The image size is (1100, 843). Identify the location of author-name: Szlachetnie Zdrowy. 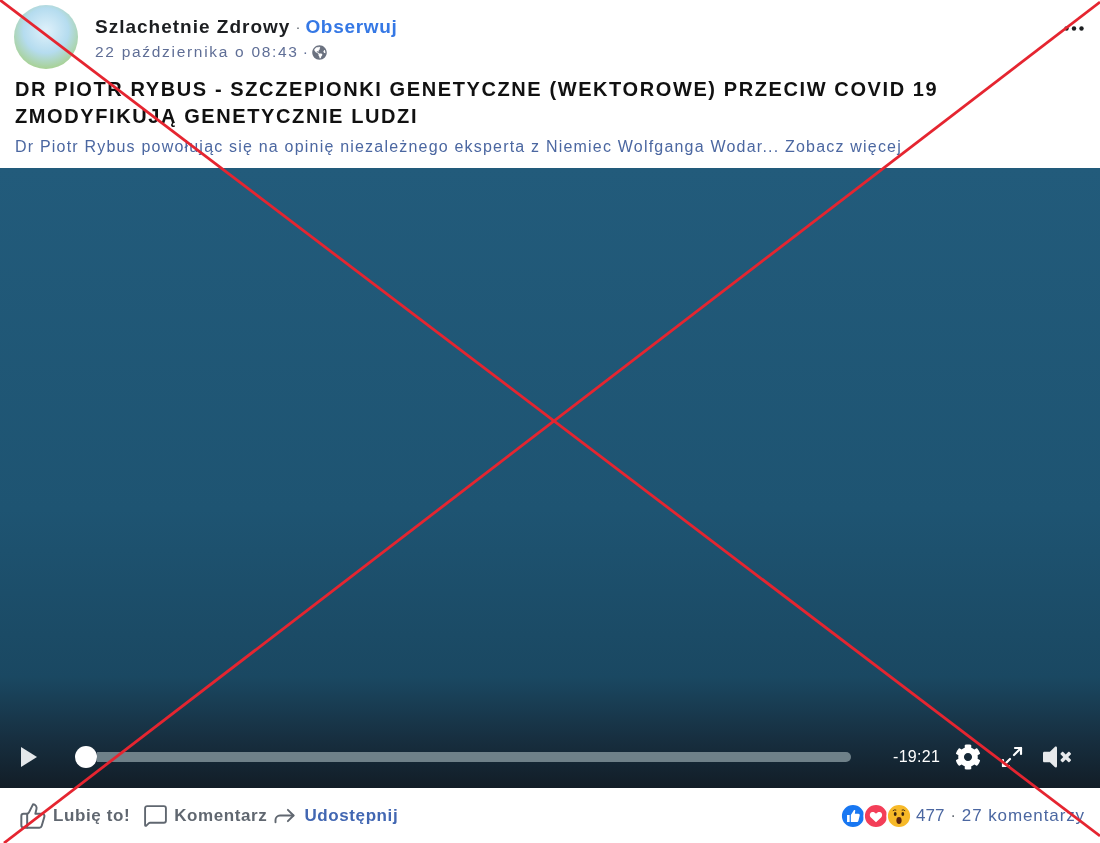
(193, 27).